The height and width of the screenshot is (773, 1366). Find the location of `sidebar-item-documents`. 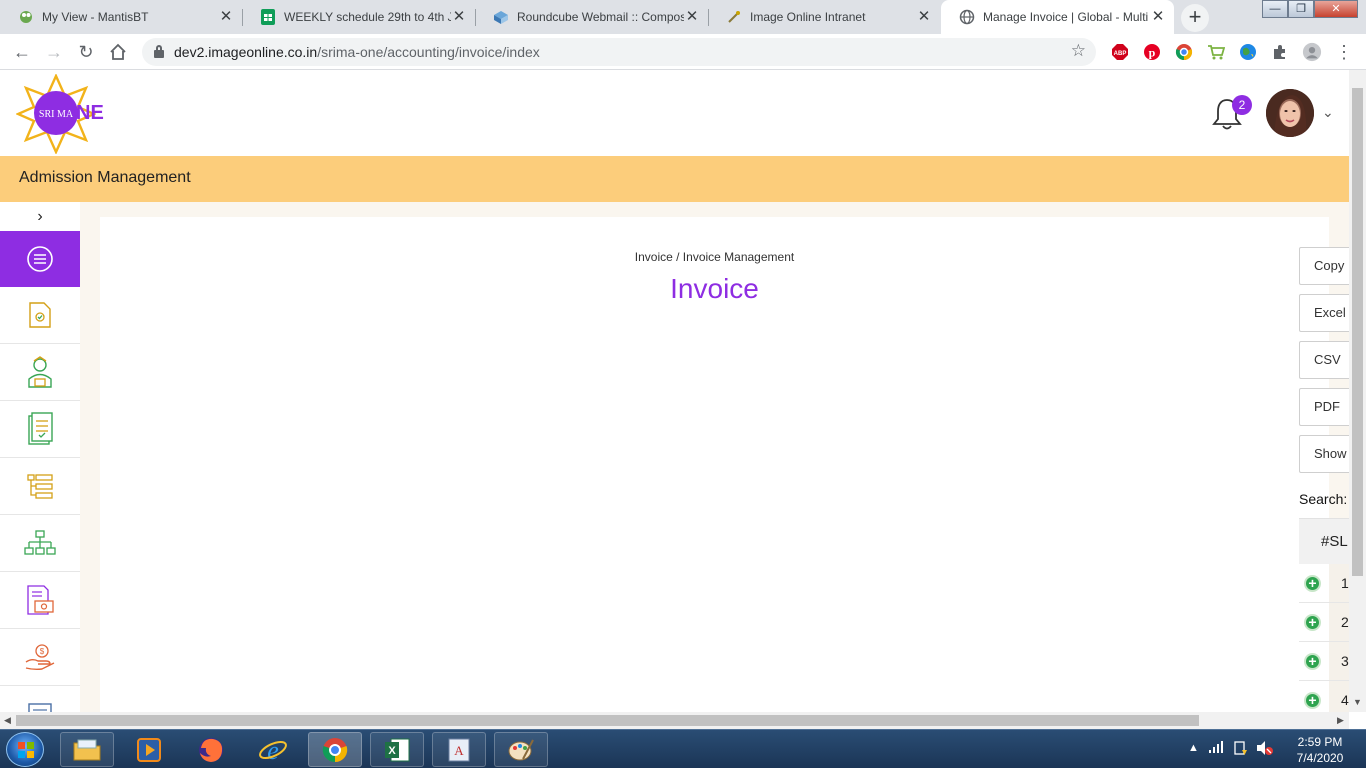

sidebar-item-documents is located at coordinates (40, 315).